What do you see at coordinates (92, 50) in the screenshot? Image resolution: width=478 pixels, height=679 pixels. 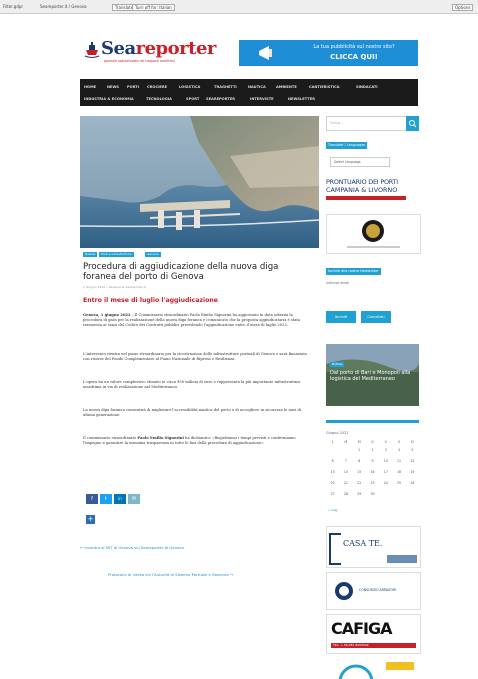 I see `ship-logo-icon` at bounding box center [92, 50].